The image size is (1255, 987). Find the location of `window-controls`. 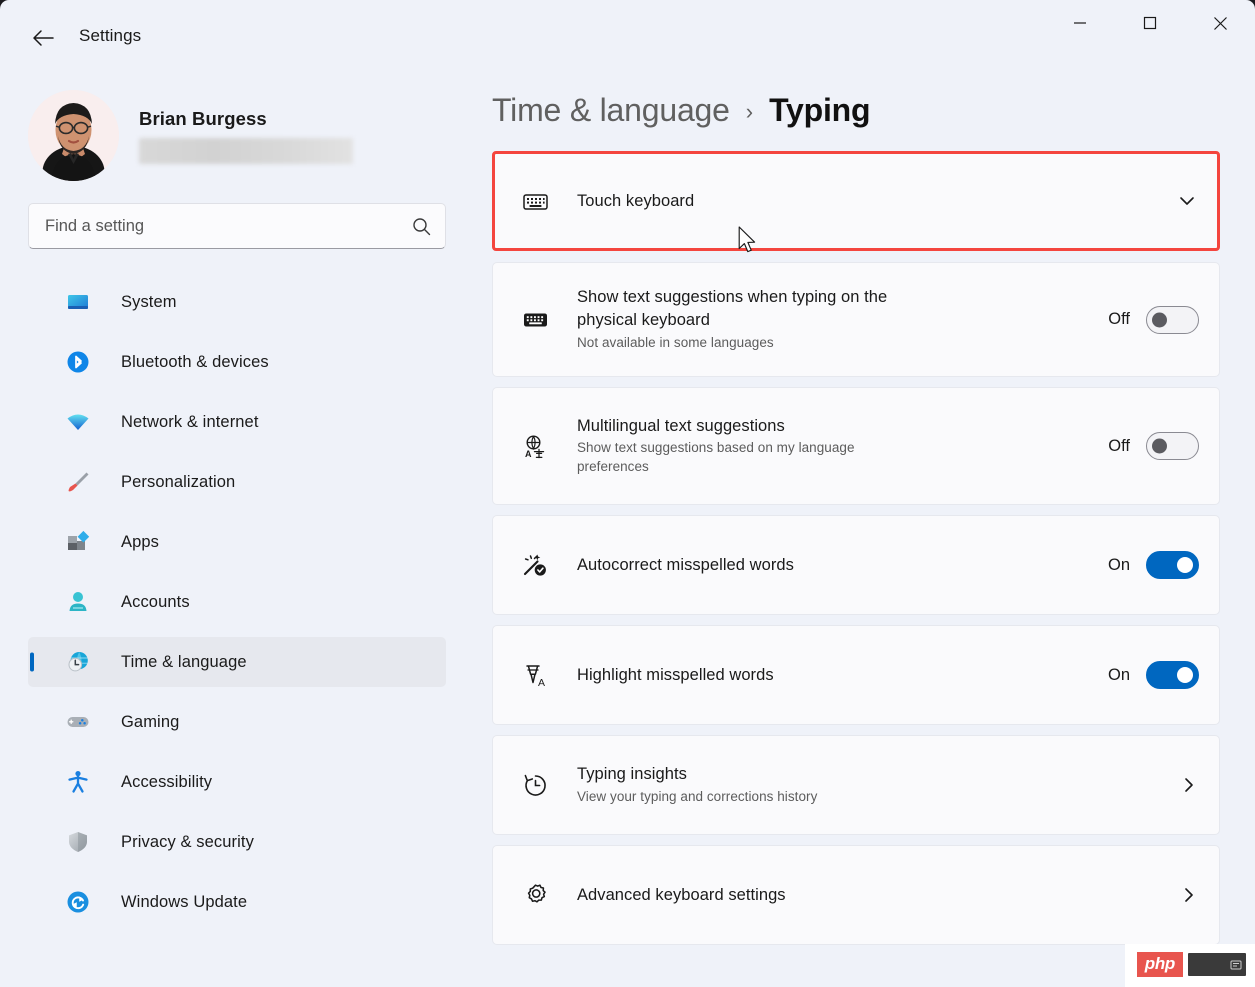

window-controls is located at coordinates (1150, 23).